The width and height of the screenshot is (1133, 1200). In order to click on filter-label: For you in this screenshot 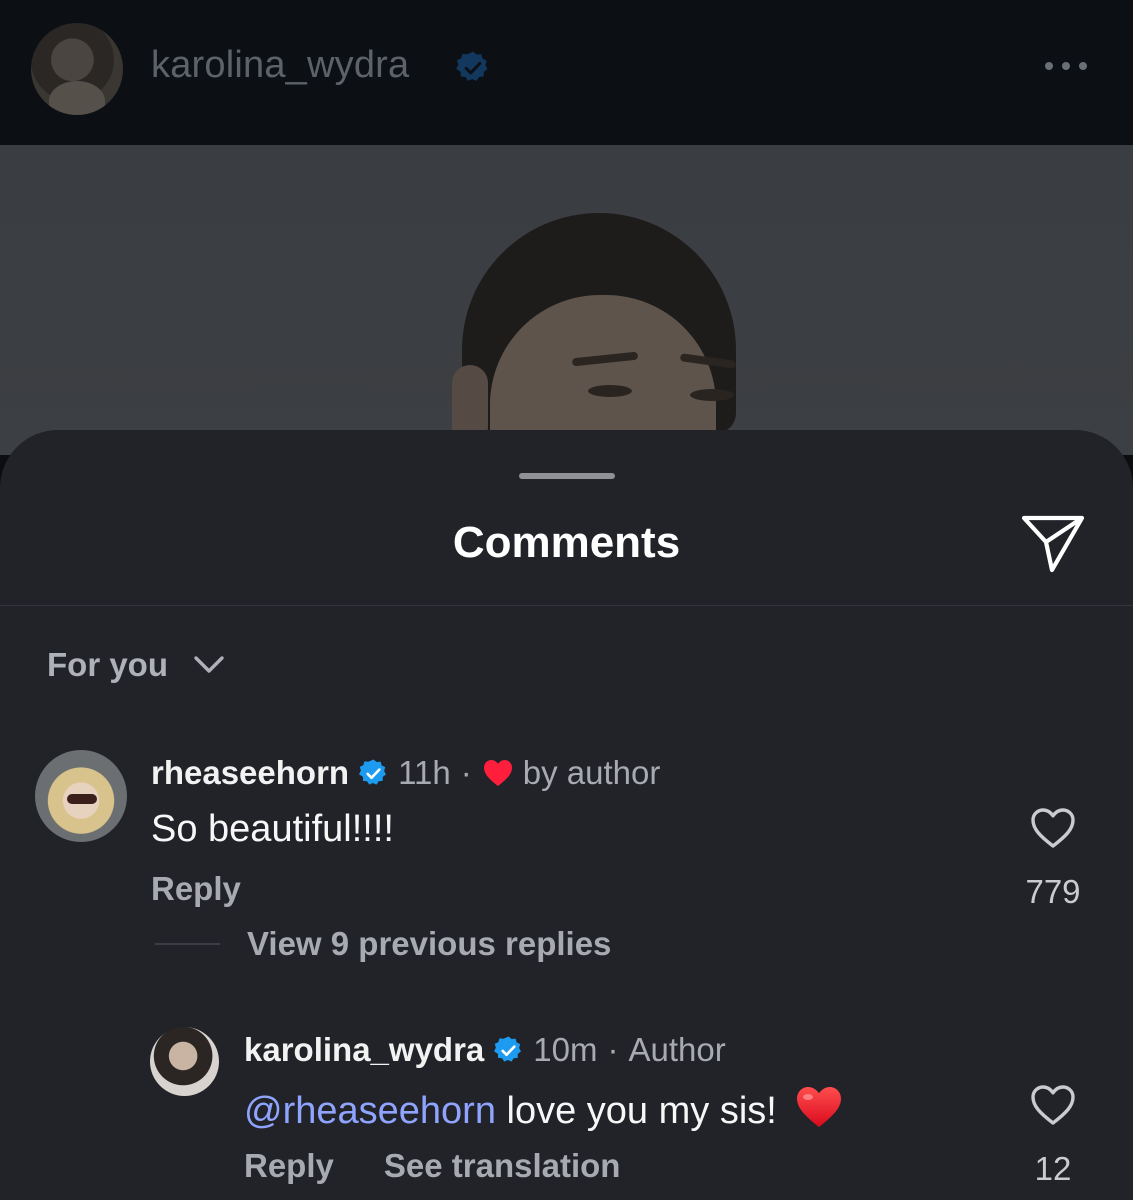, I will do `click(107, 665)`.